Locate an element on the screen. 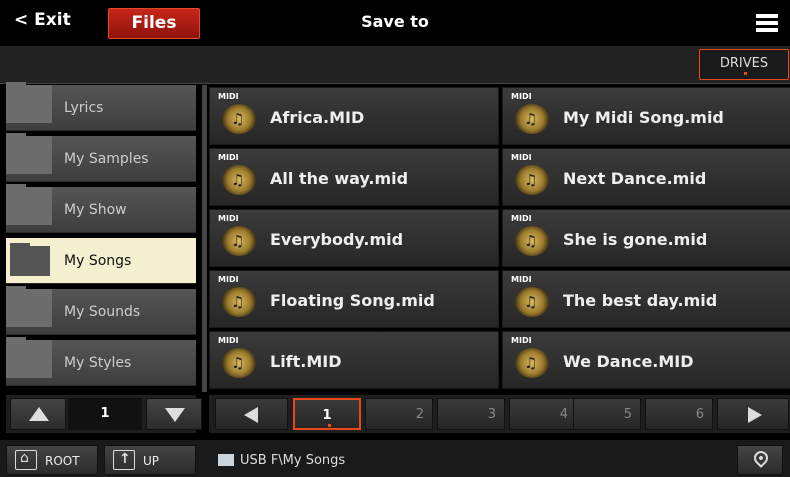 The width and height of the screenshot is (790, 477). folder-label: My Songs is located at coordinates (98, 261).